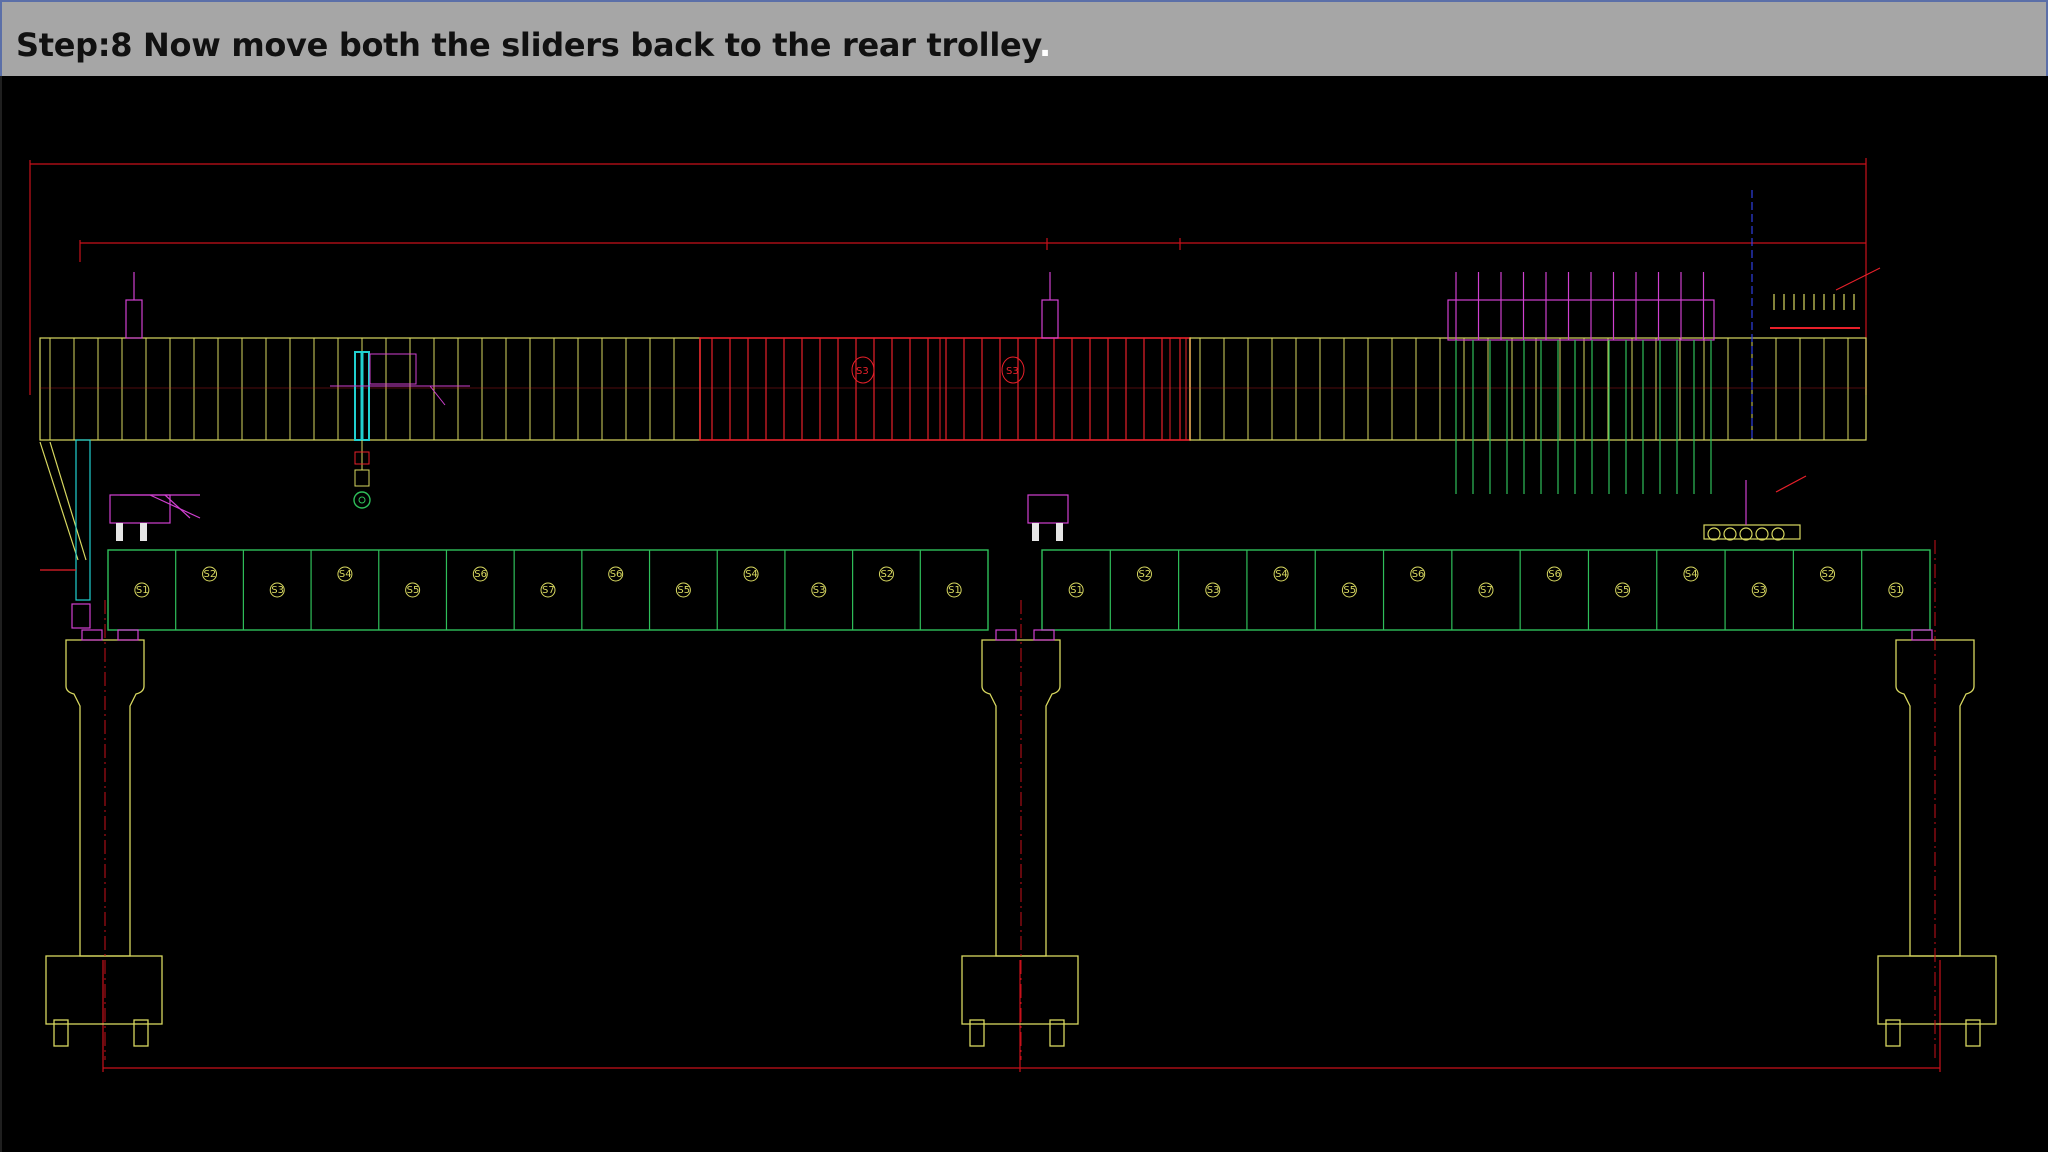  What do you see at coordinates (104, 843) in the screenshot?
I see `pier-left` at bounding box center [104, 843].